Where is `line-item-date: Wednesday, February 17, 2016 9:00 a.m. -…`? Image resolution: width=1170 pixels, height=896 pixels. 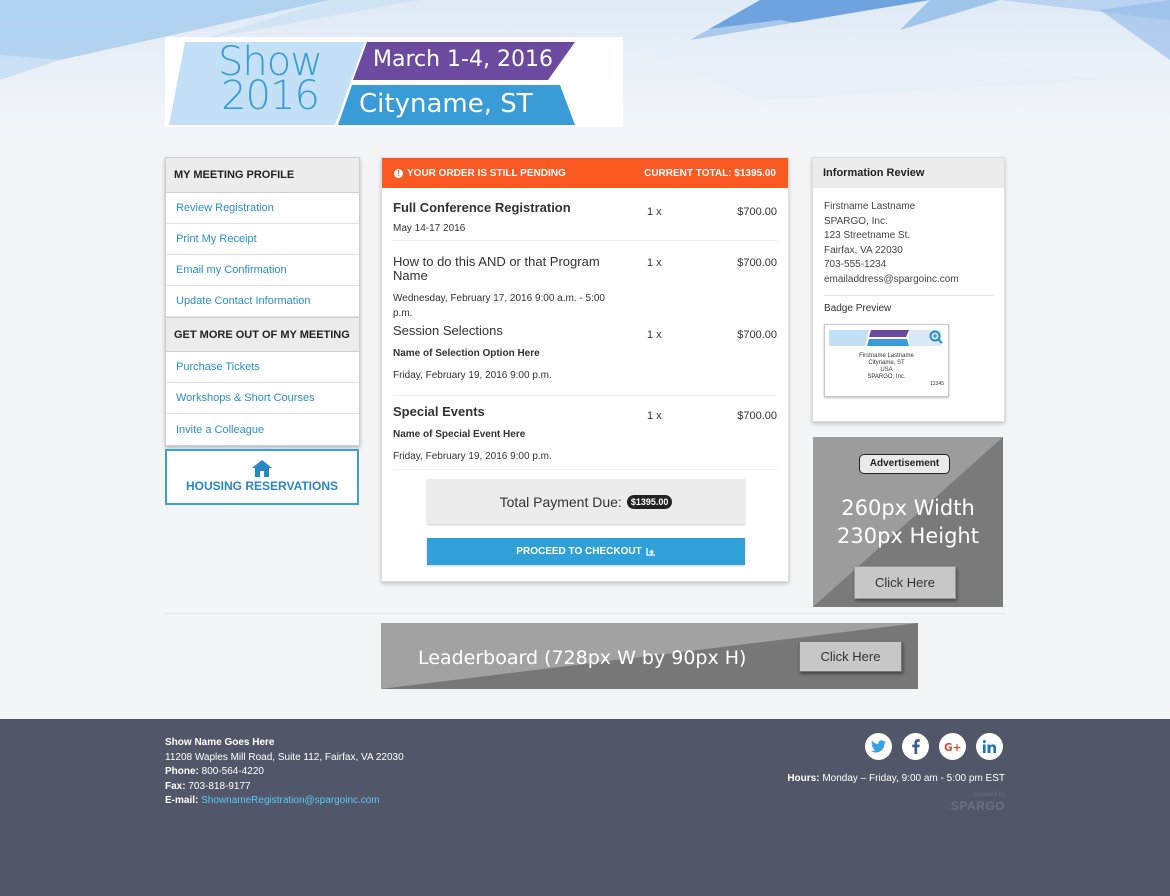 line-item-date: Wednesday, February 17, 2016 9:00 a.m. -… is located at coordinates (499, 306).